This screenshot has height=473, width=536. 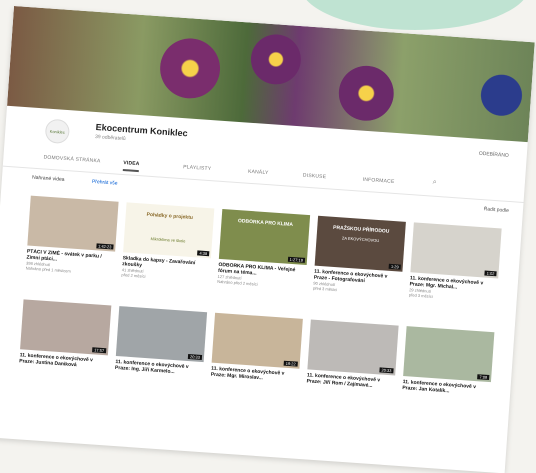 What do you see at coordinates (57, 131) in the screenshot?
I see `channel-avatar: Koniklec` at bounding box center [57, 131].